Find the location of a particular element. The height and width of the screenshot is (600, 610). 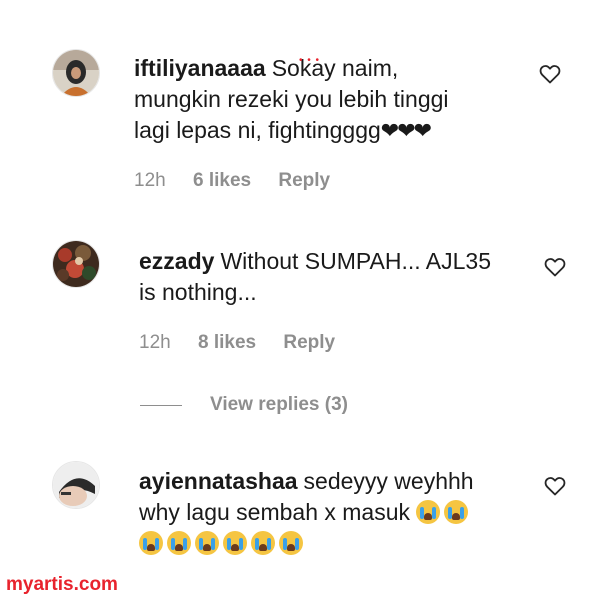

watermark: myartis.com is located at coordinates (62, 584).